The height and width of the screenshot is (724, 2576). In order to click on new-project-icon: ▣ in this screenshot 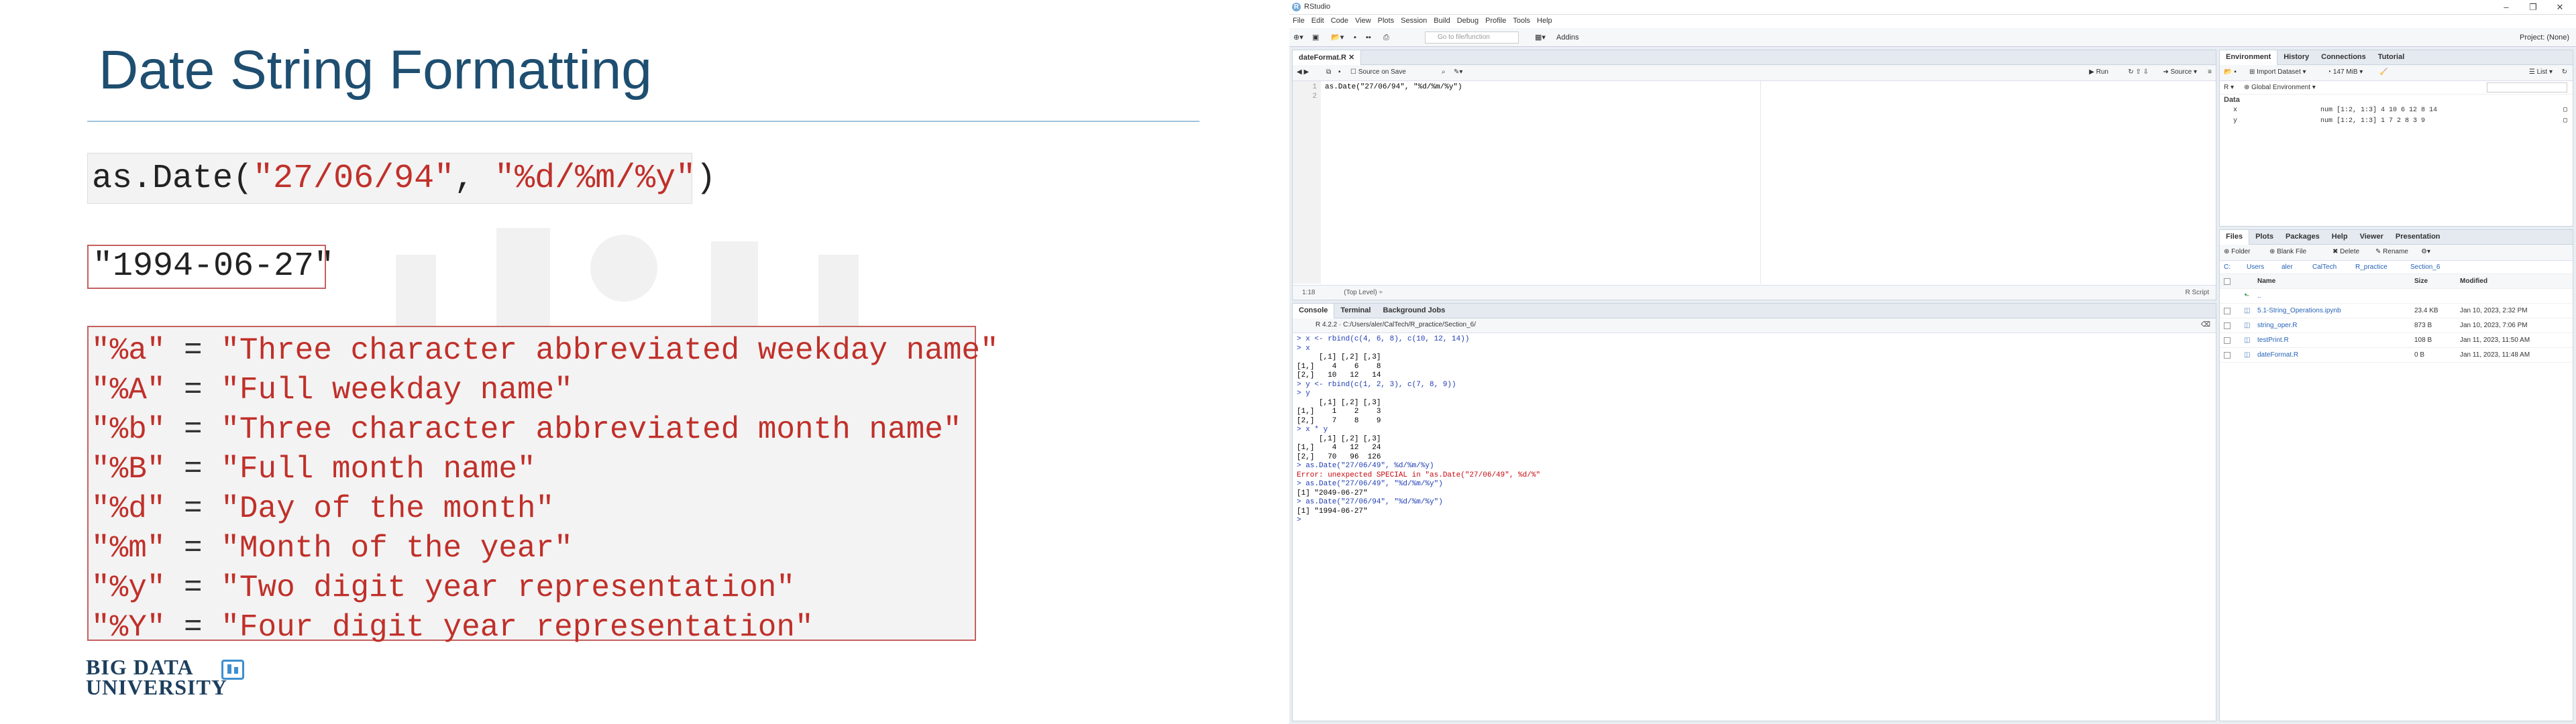, I will do `click(1315, 38)`.